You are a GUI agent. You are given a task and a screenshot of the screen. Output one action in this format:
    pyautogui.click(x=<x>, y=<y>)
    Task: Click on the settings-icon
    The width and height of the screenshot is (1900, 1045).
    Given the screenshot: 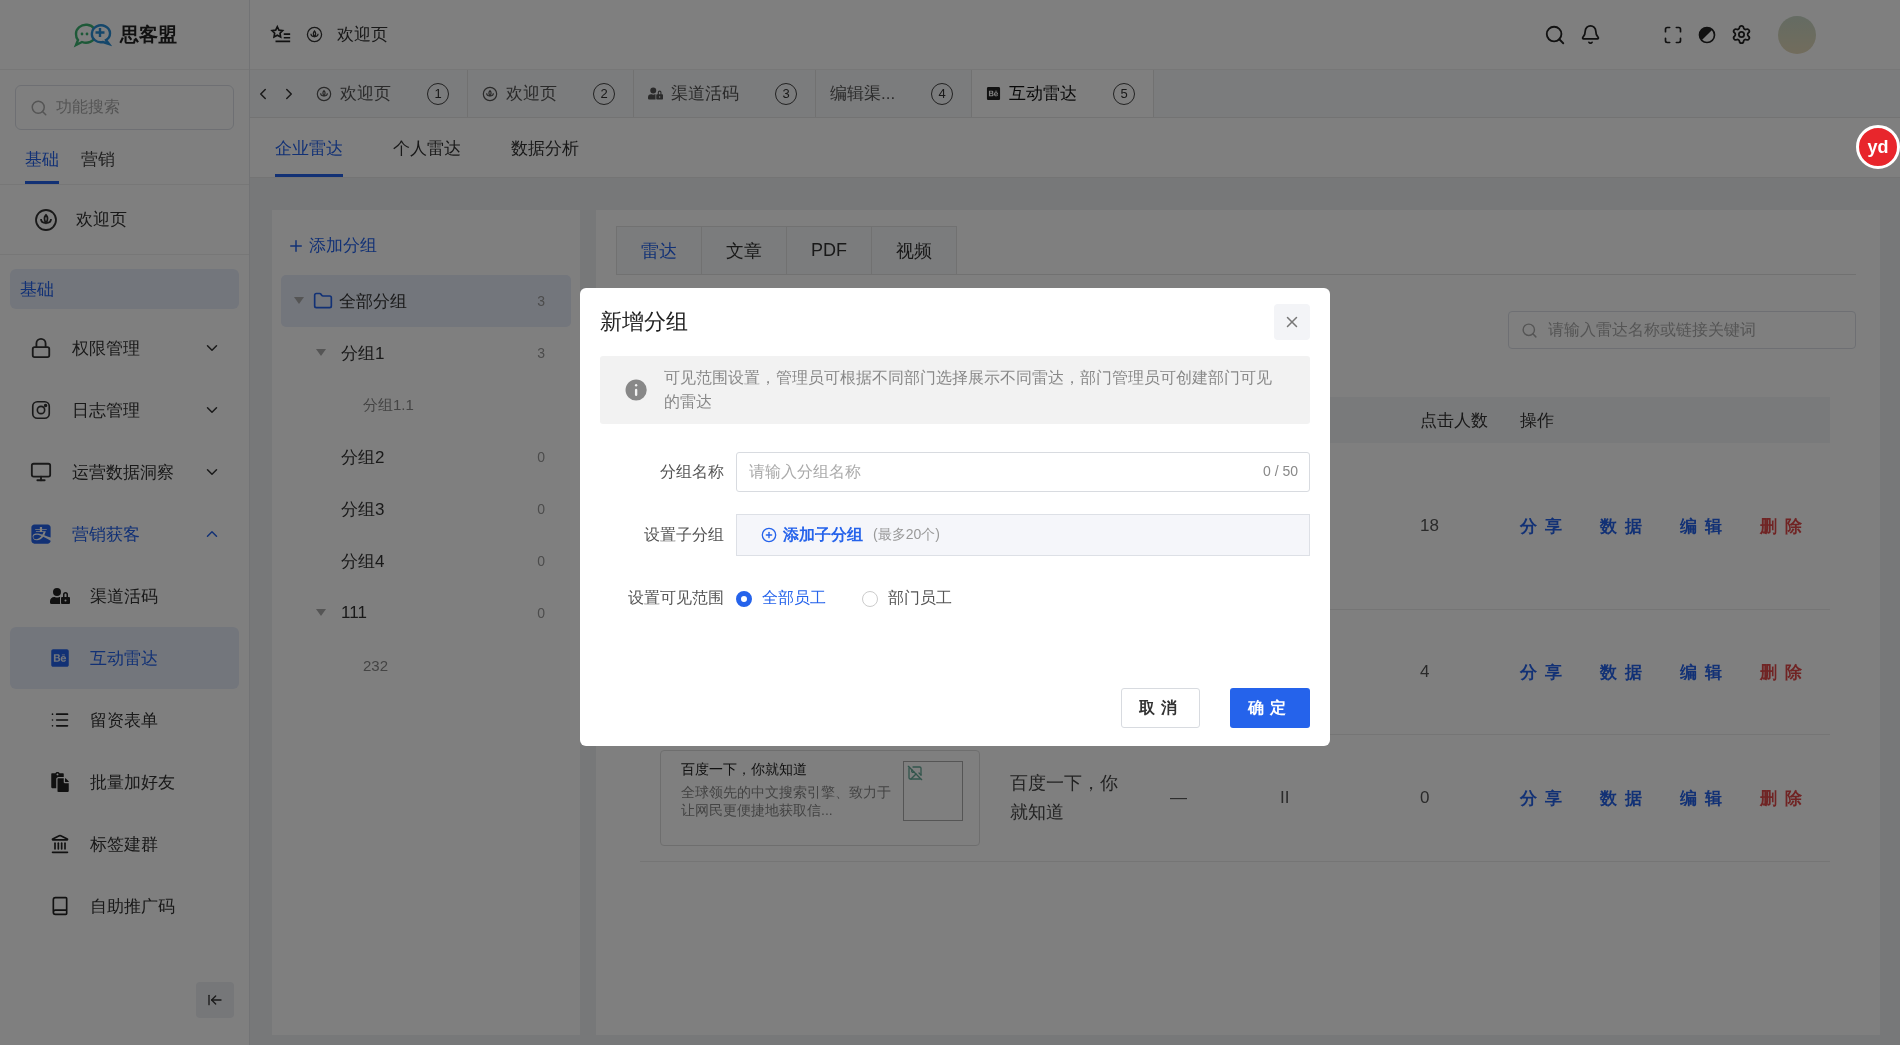 What is the action you would take?
    pyautogui.click(x=1741, y=34)
    